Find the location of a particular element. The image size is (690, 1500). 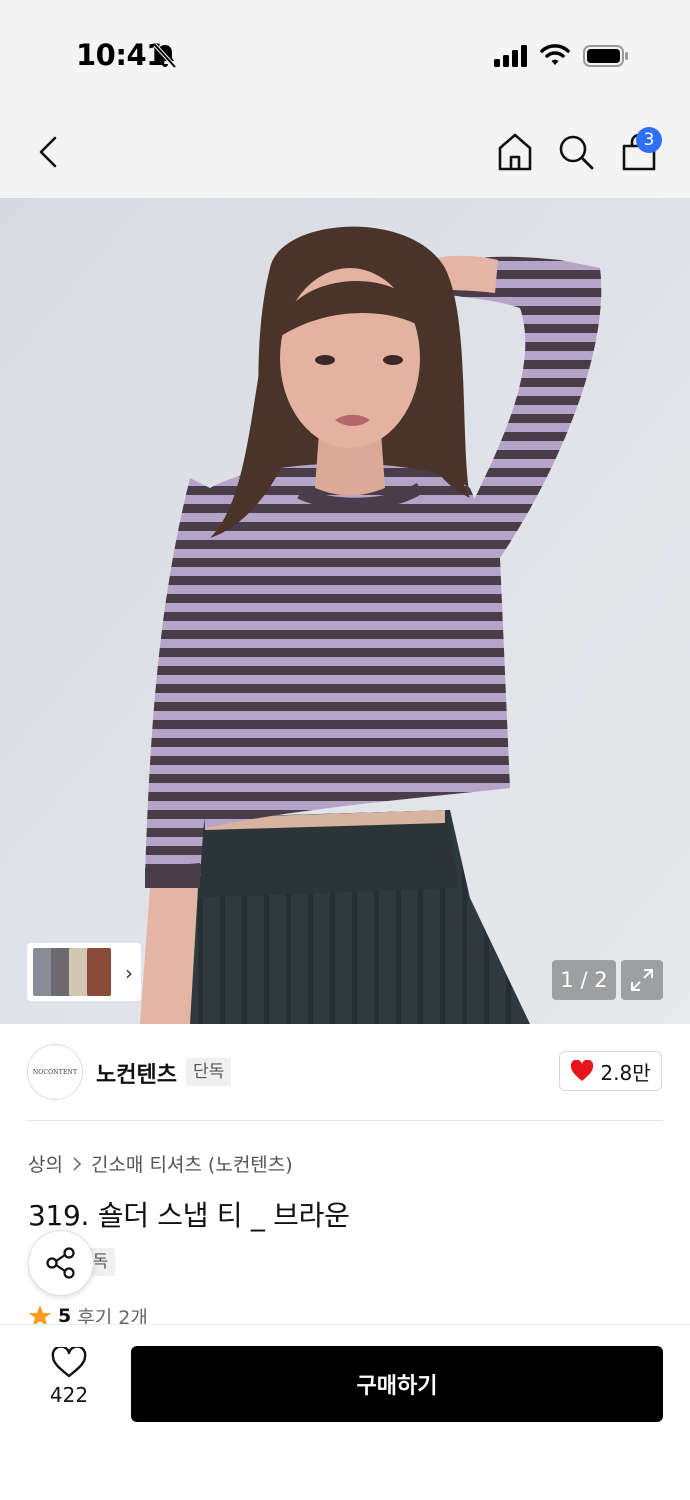

search-button is located at coordinates (576, 152).